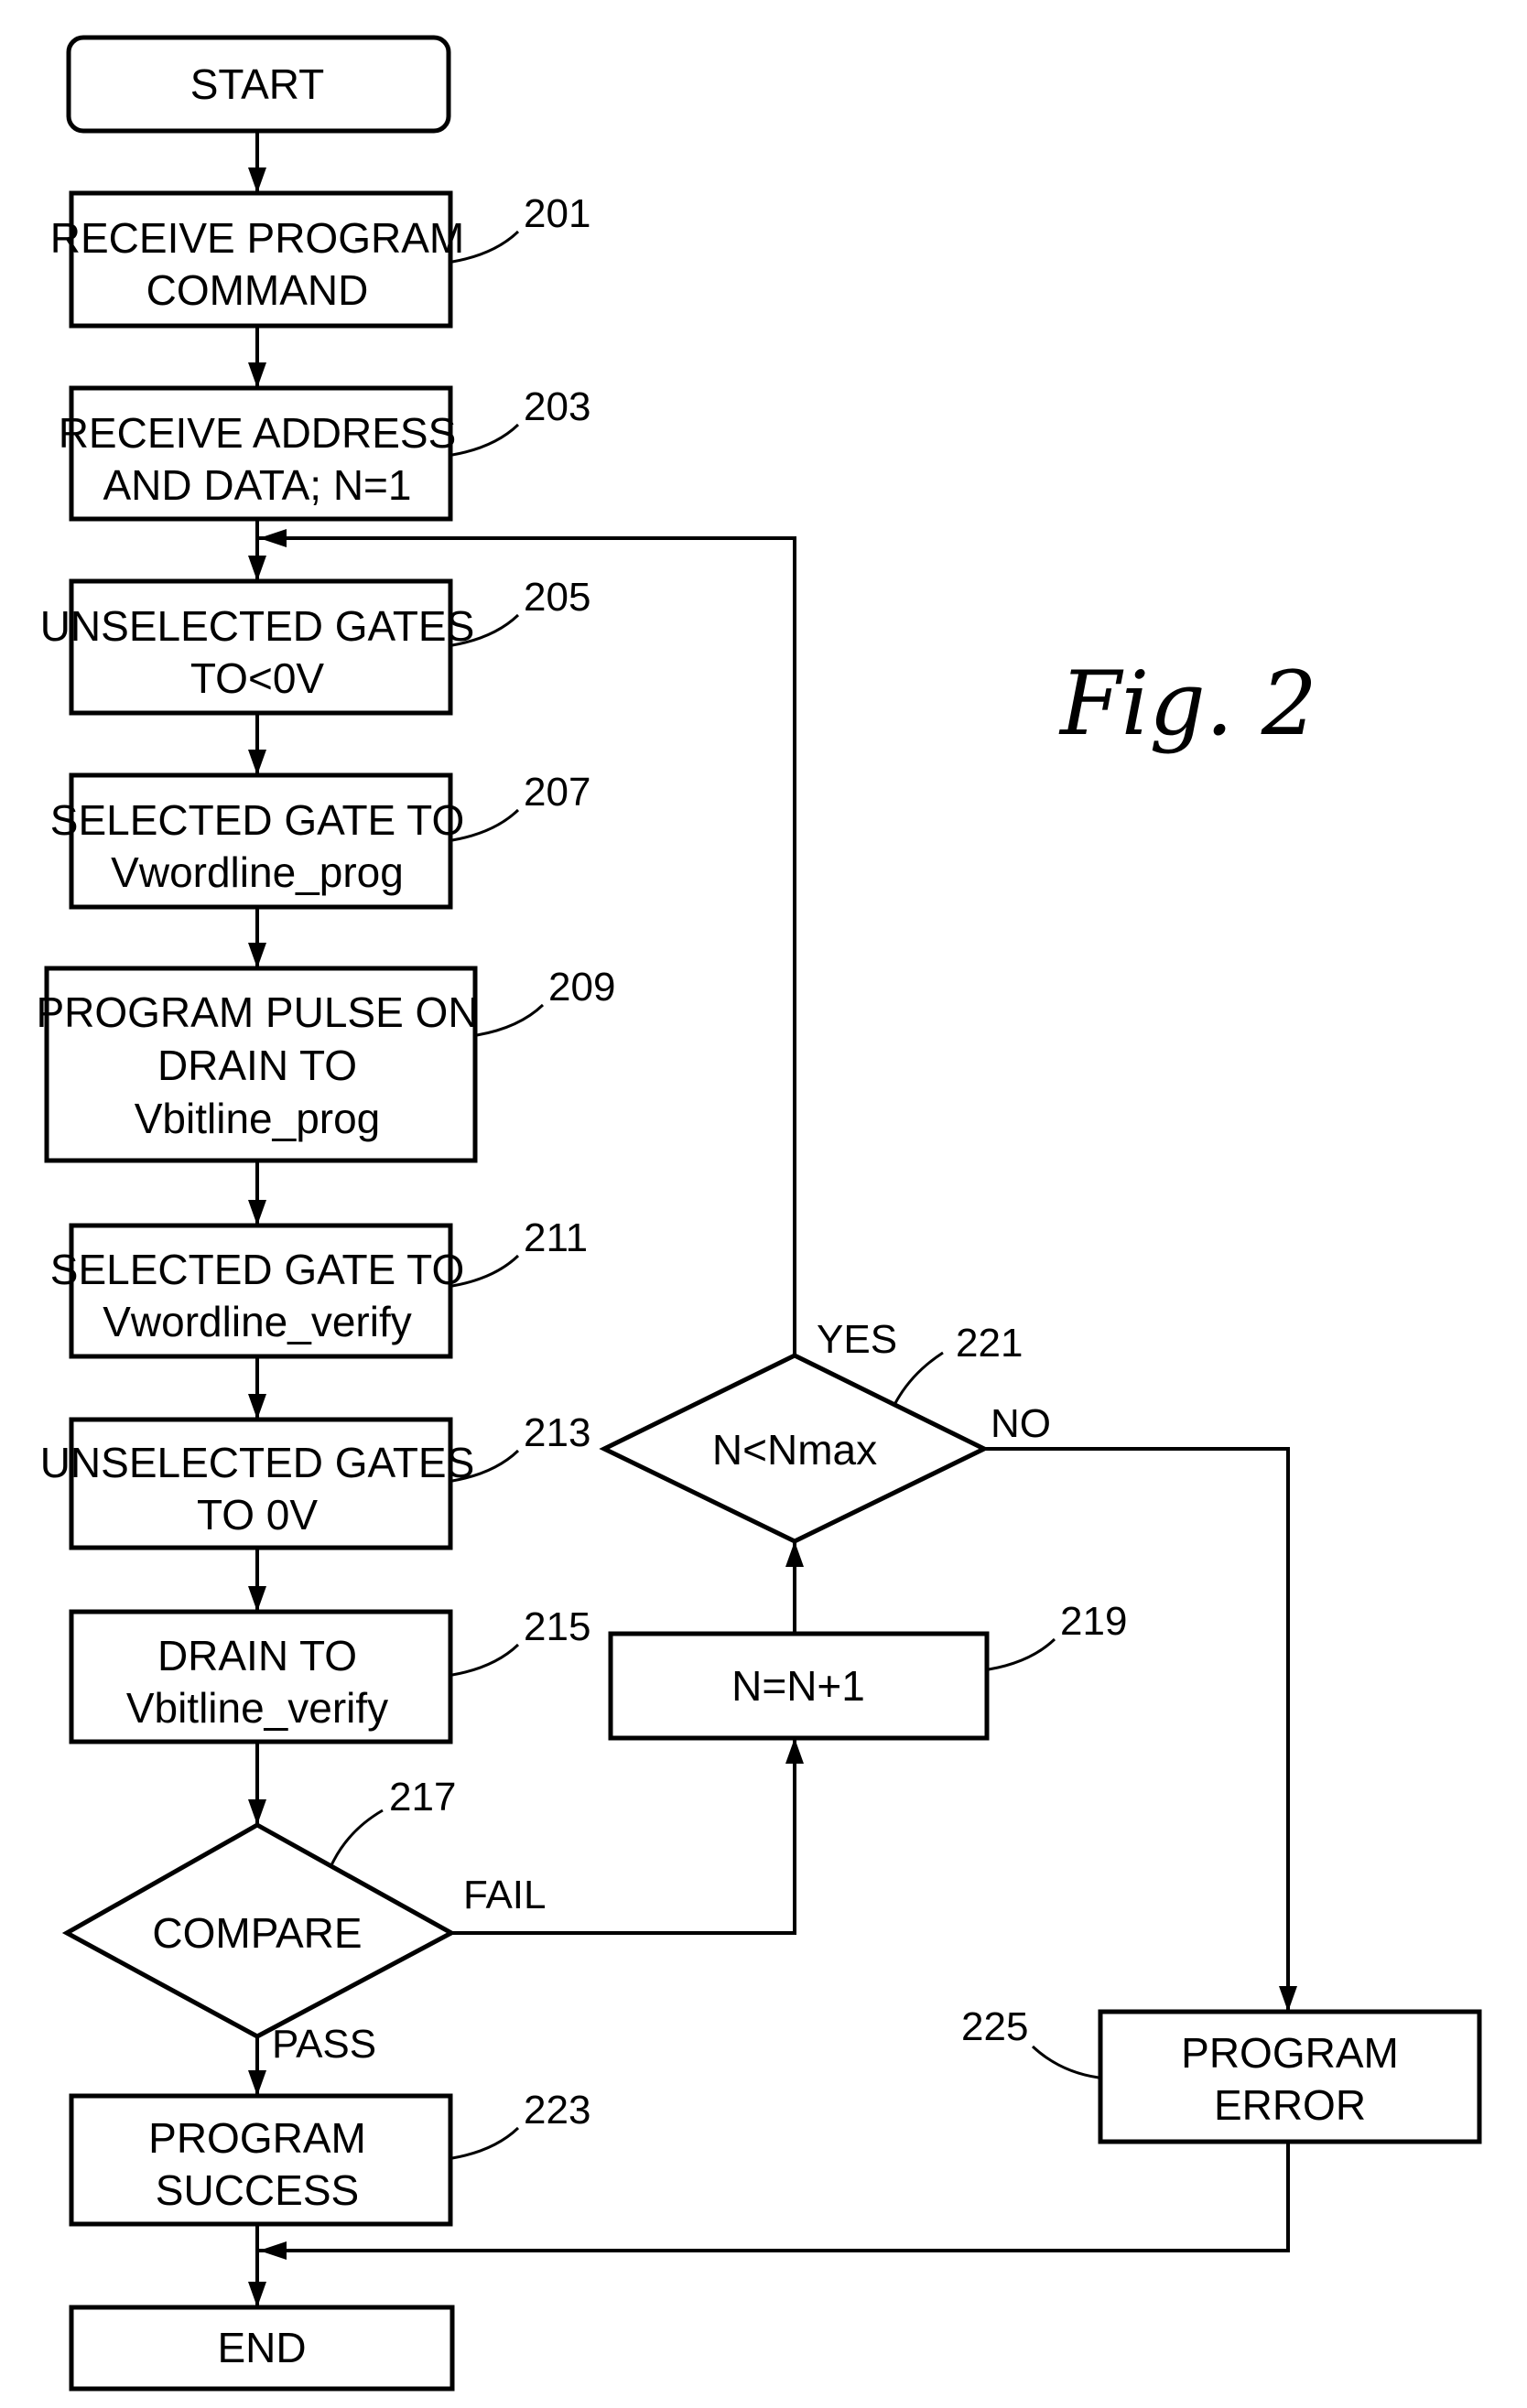  Describe the element at coordinates (422, 1797) in the screenshot. I see `ref-217: 217` at that location.